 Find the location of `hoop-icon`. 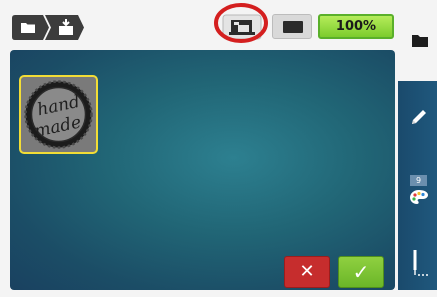

hoop-icon is located at coordinates (293, 27).